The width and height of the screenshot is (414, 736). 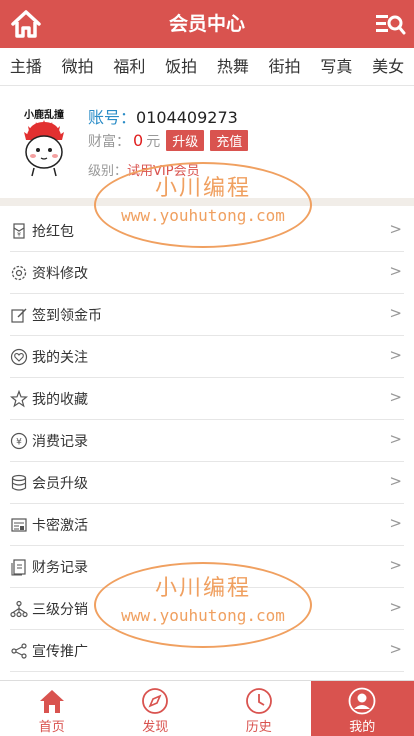 I want to click on card-icon, so click(x=19, y=524).